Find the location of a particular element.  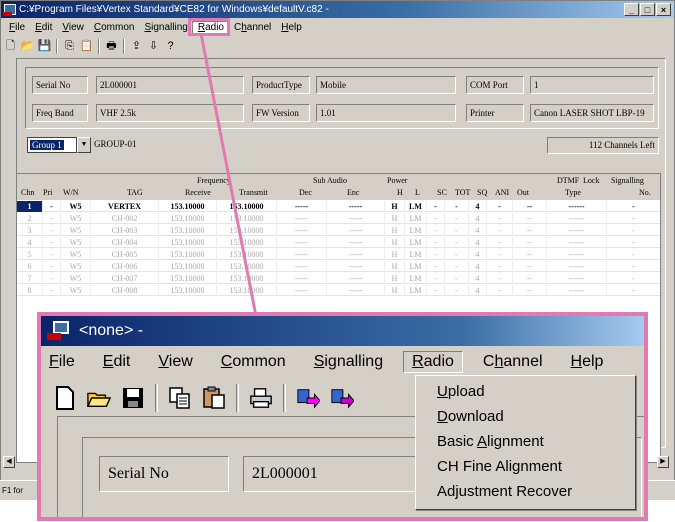

column-header: No. is located at coordinates (645, 192).